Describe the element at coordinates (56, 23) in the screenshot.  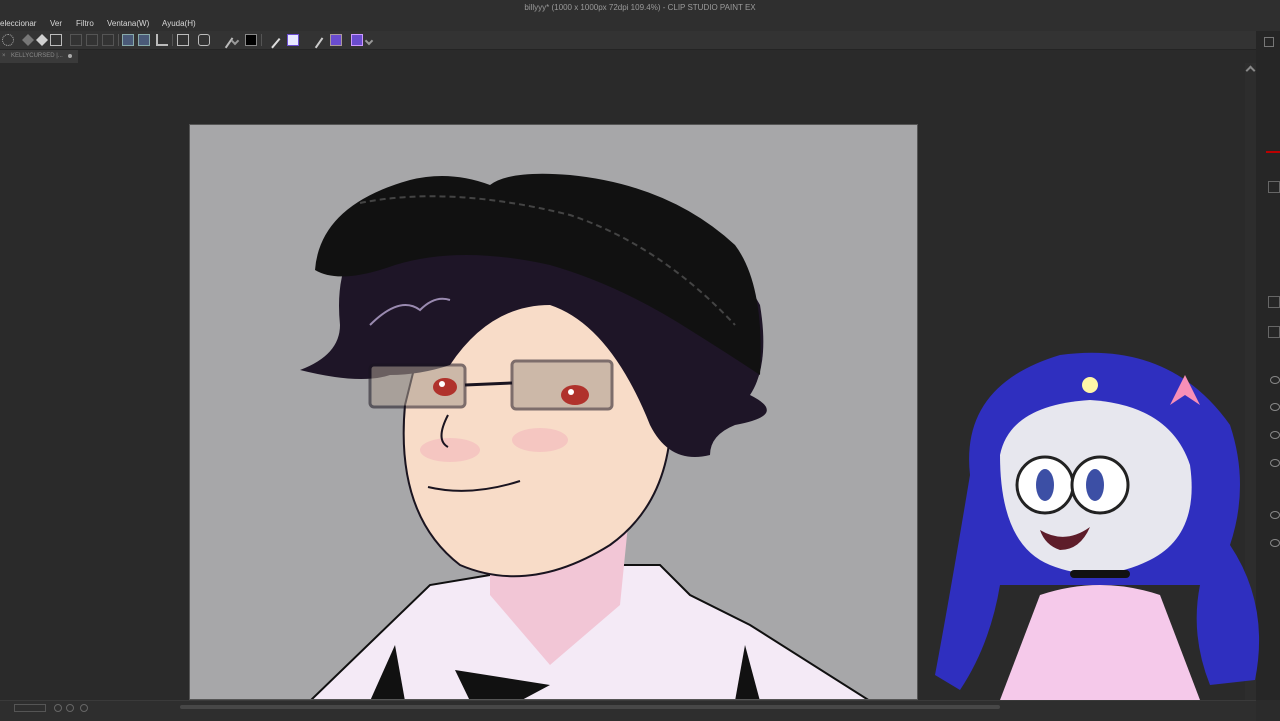
I see `menu-item-view: Ver` at that location.